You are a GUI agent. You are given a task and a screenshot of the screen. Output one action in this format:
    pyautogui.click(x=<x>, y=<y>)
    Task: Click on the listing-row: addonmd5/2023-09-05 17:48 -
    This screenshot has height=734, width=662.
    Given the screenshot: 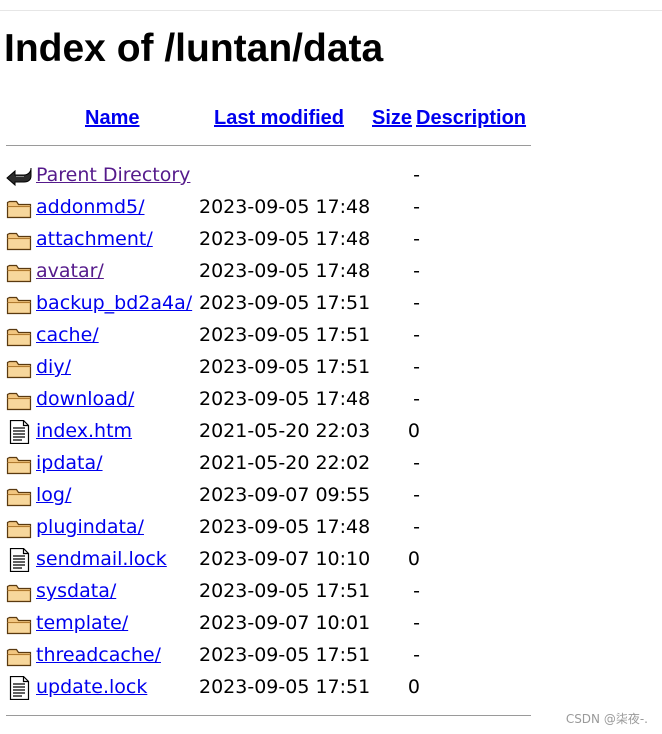 What is the action you would take?
    pyautogui.click(x=280, y=208)
    